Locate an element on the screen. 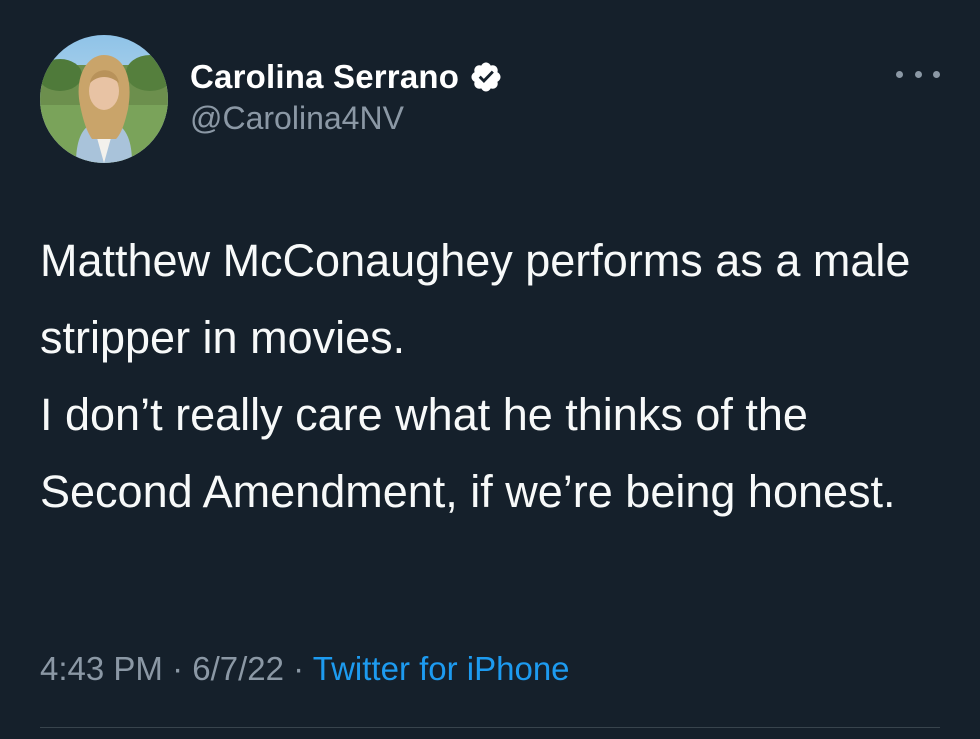  tweet-source-link: Twitter for iPhone is located at coordinates (441, 668).